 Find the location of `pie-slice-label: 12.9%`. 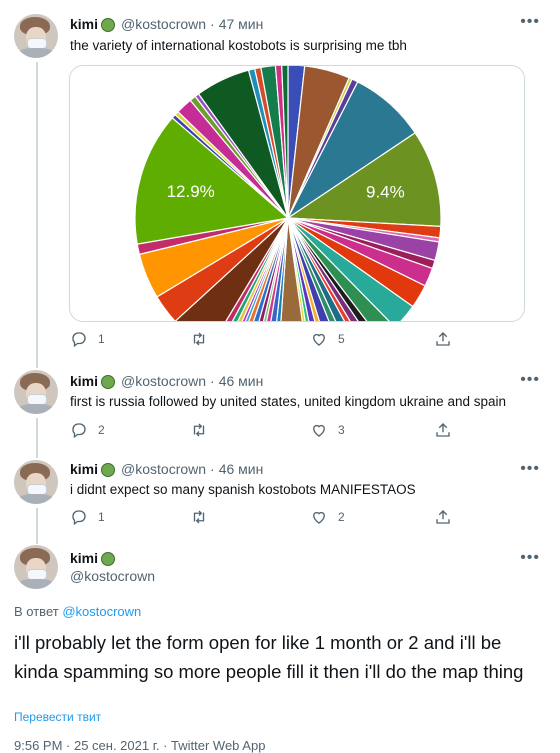

pie-slice-label: 12.9% is located at coordinates (191, 191).